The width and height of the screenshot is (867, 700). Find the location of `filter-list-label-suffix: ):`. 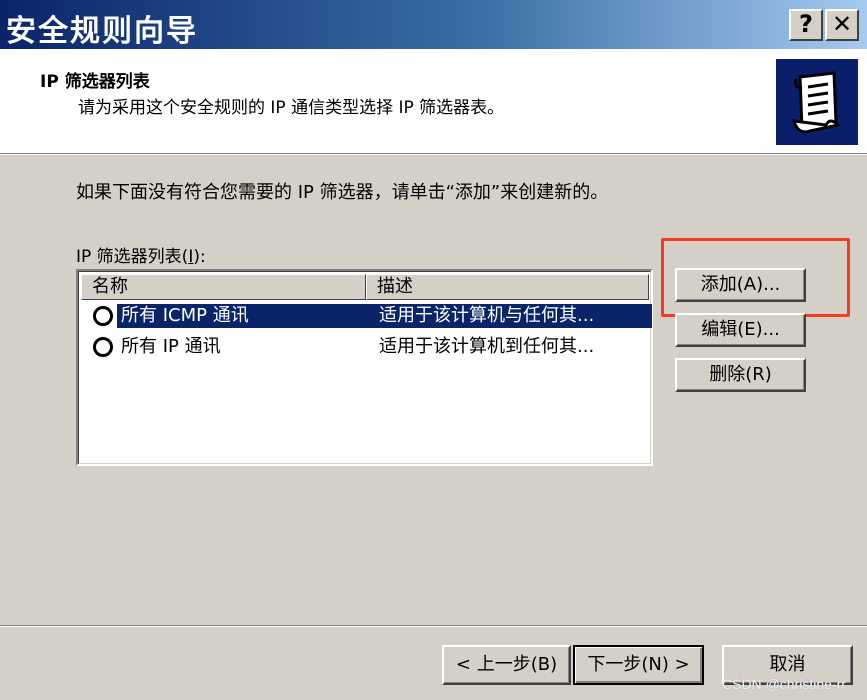

filter-list-label-suffix: ): is located at coordinates (199, 257).